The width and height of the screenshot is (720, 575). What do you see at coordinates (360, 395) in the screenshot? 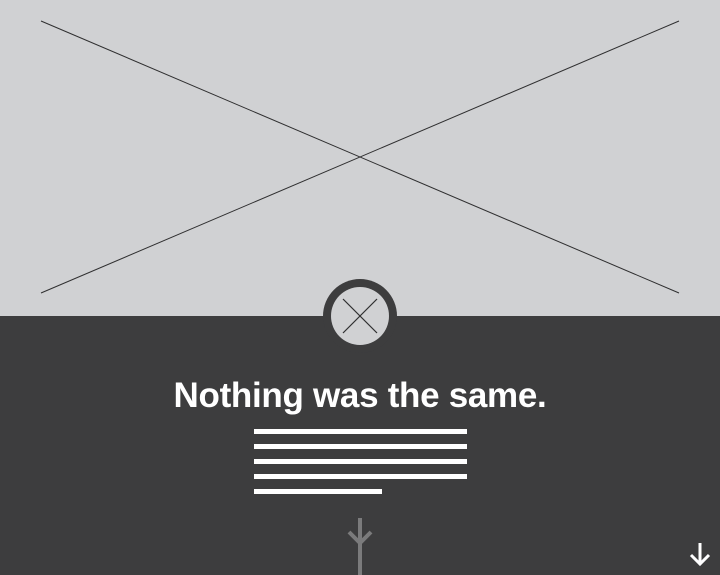
I see `headline: Nothing was the same.` at bounding box center [360, 395].